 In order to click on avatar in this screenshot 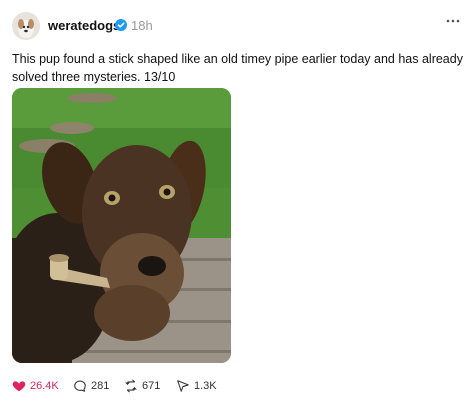, I will do `click(26, 26)`.